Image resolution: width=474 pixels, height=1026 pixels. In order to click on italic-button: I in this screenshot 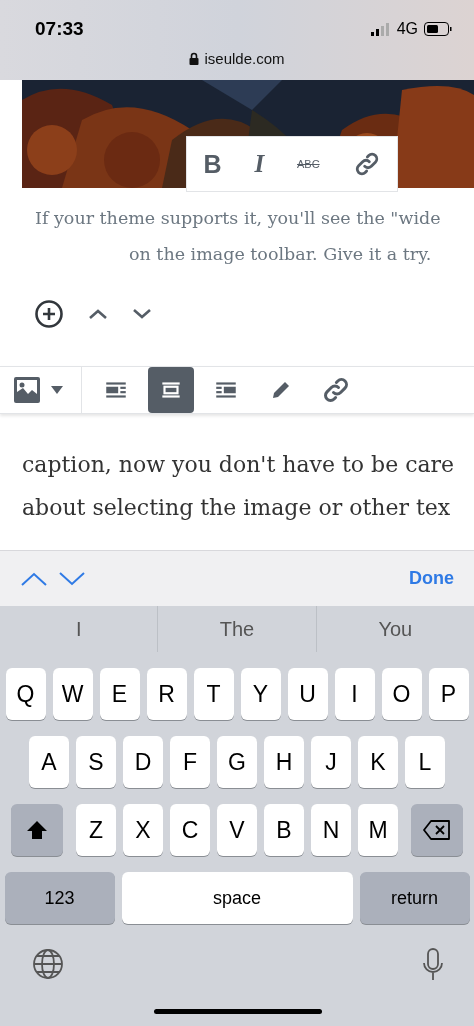, I will do `click(259, 164)`.